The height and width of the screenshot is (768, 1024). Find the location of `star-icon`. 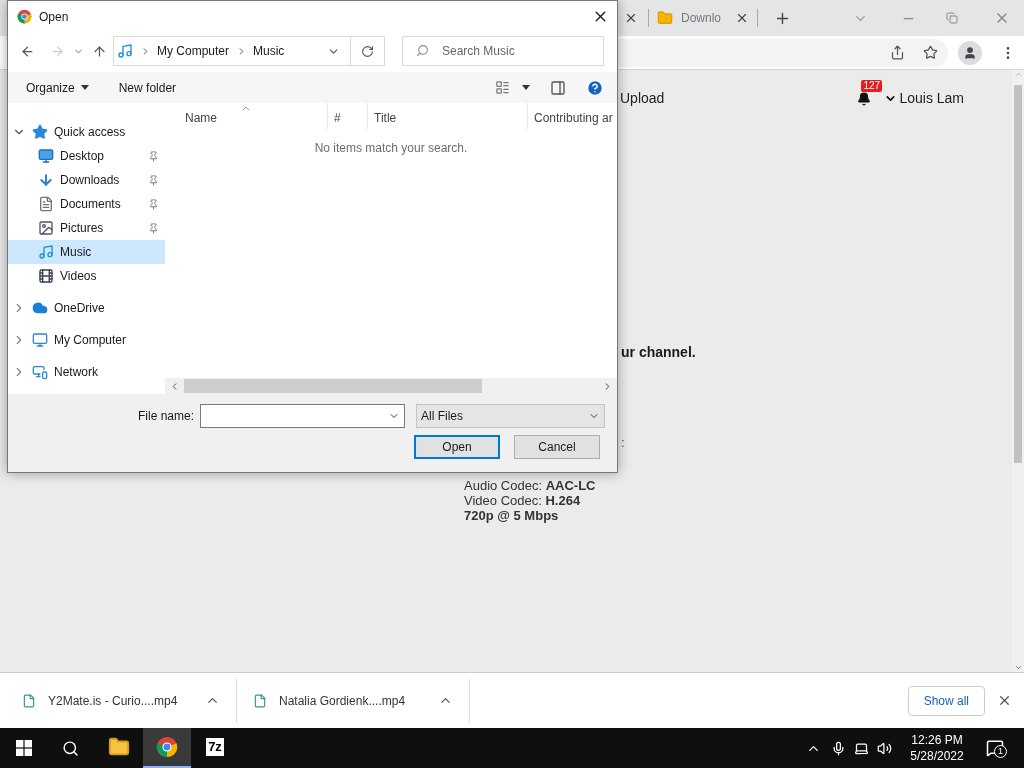

star-icon is located at coordinates (40, 132).